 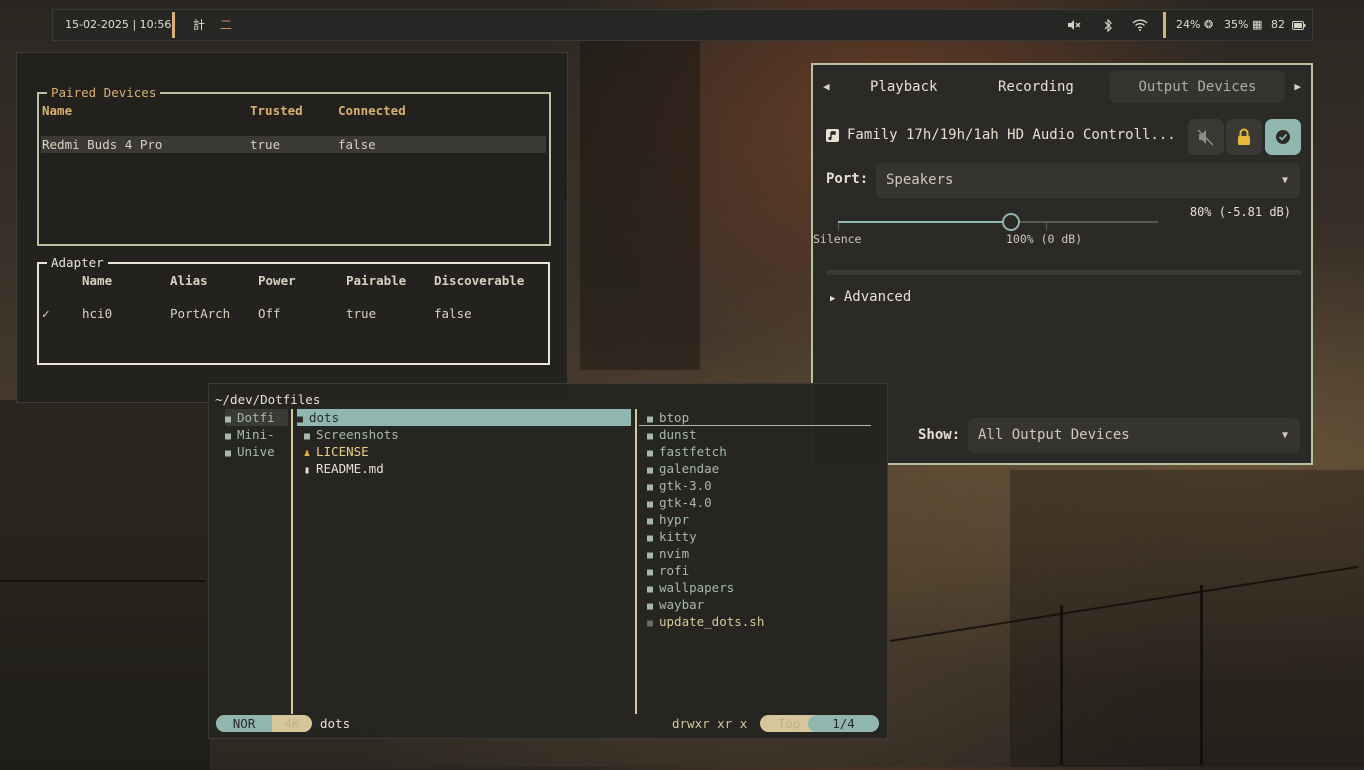 I want to click on workspace-2: 二, so click(x=226, y=25).